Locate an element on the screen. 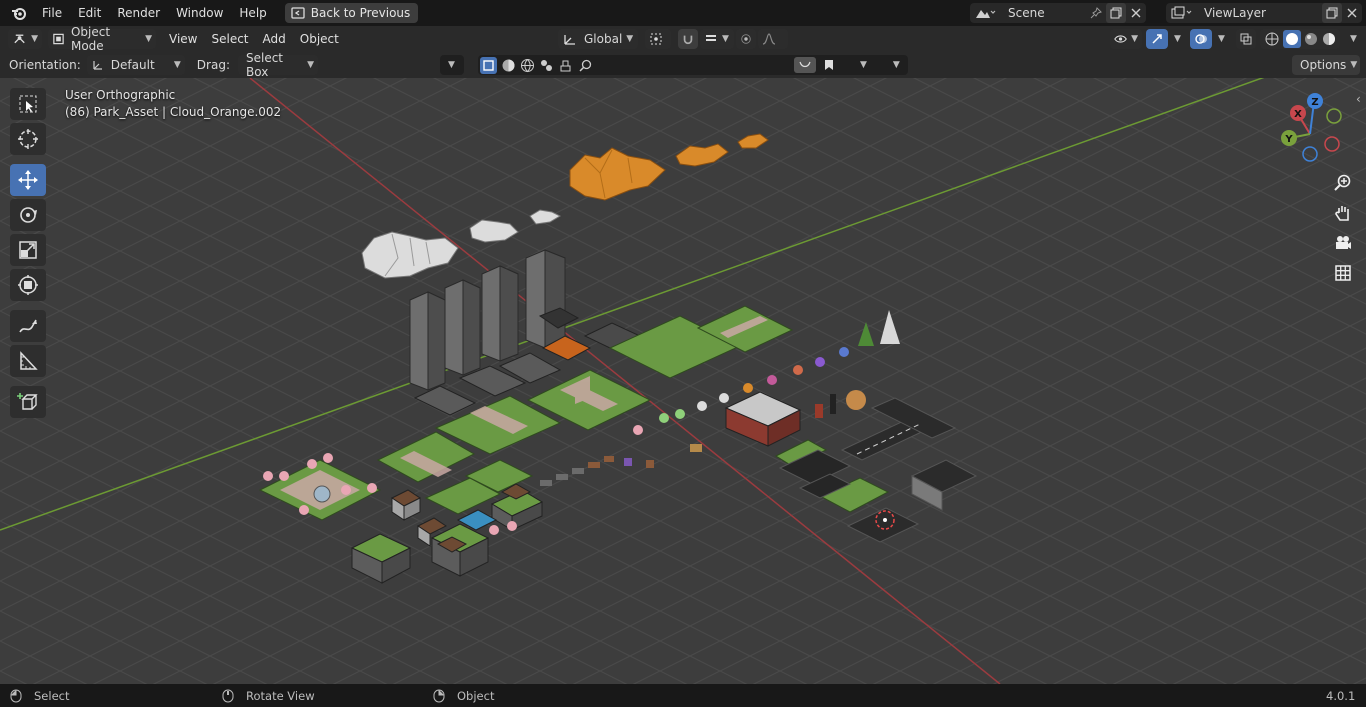  gizmo-toggle is located at coordinates (1157, 39).